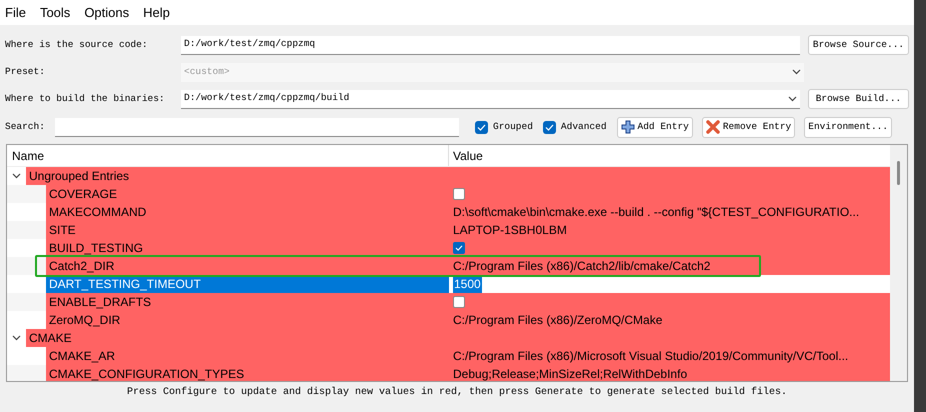 Image resolution: width=926 pixels, height=412 pixels. What do you see at coordinates (15, 12) in the screenshot?
I see `menu-item: File` at bounding box center [15, 12].